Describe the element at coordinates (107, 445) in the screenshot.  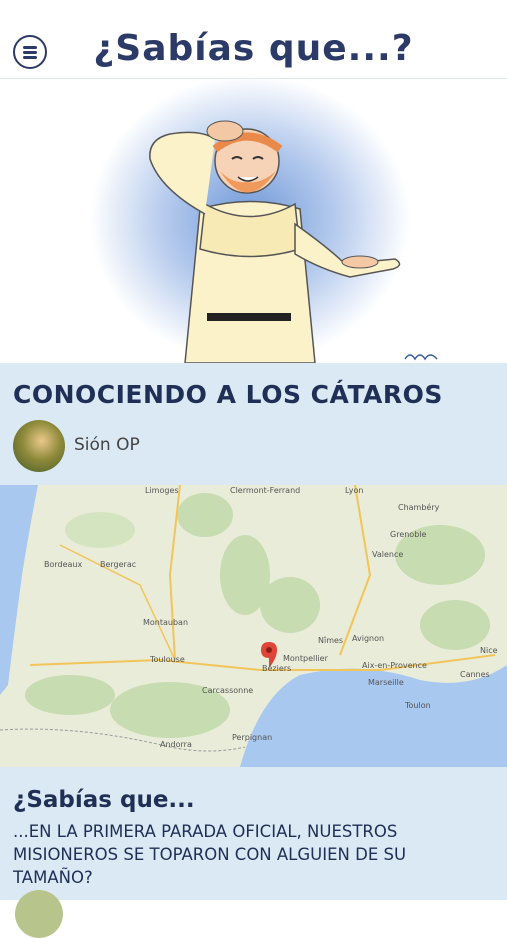
I see `author-name: Sión OP` at that location.